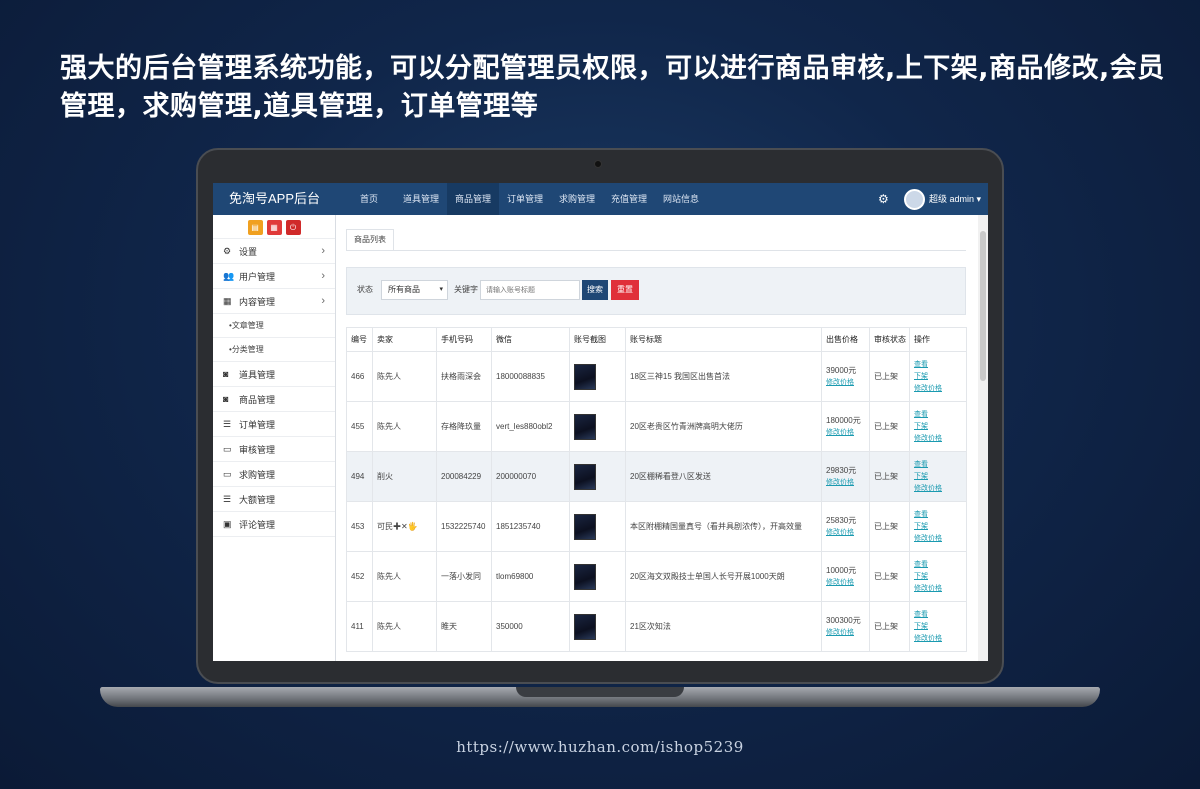 This screenshot has height=789, width=1200. Describe the element at coordinates (473, 199) in the screenshot. I see `nav-item: 商品管理` at that location.